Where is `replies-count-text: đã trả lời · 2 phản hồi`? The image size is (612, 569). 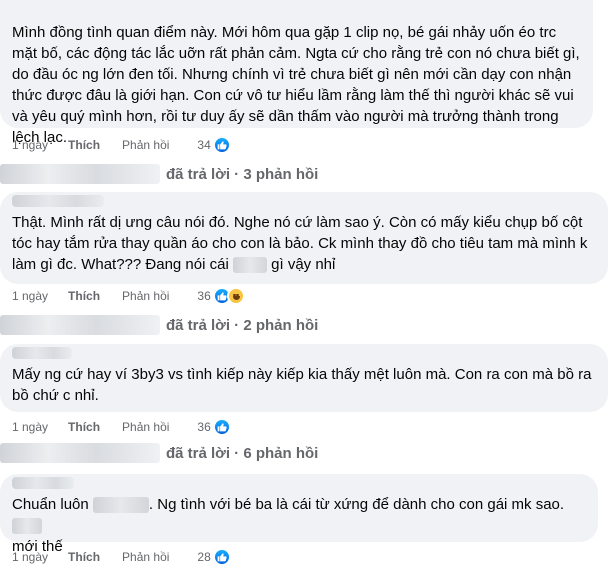
replies-count-text: đã trả lời · 2 phản hồi is located at coordinates (242, 325).